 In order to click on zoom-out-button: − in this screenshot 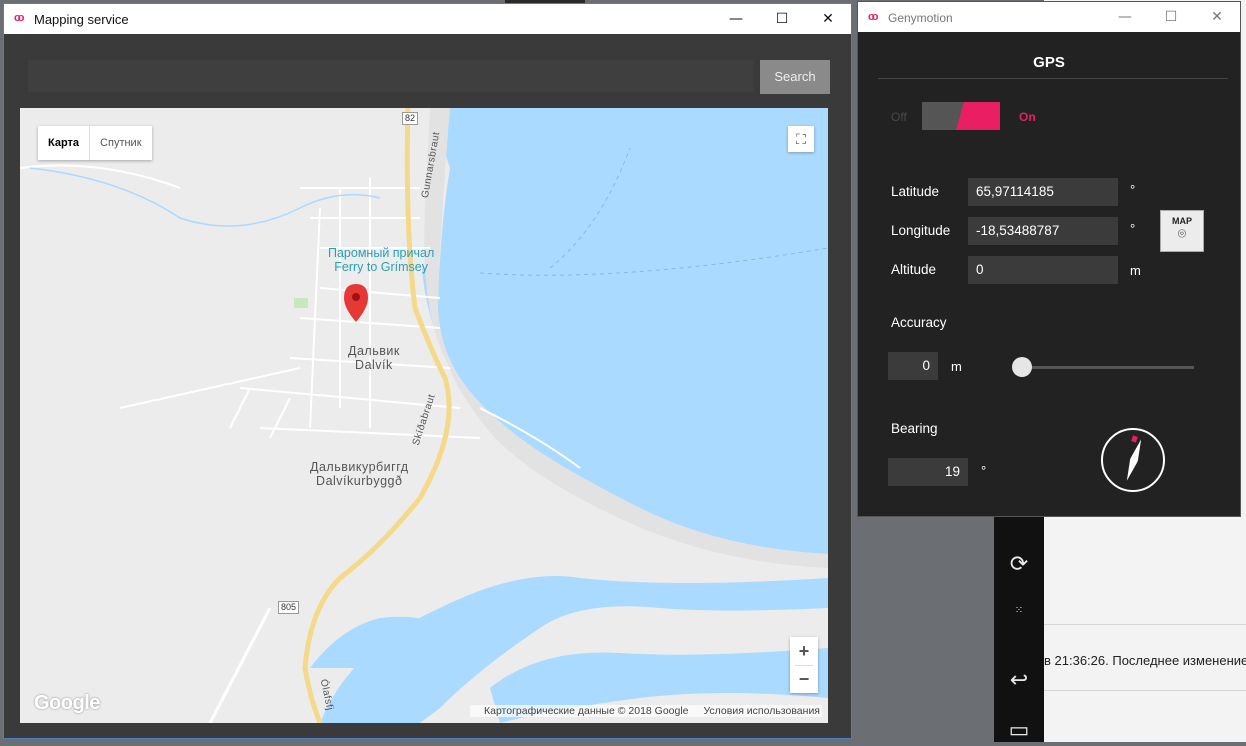, I will do `click(804, 679)`.